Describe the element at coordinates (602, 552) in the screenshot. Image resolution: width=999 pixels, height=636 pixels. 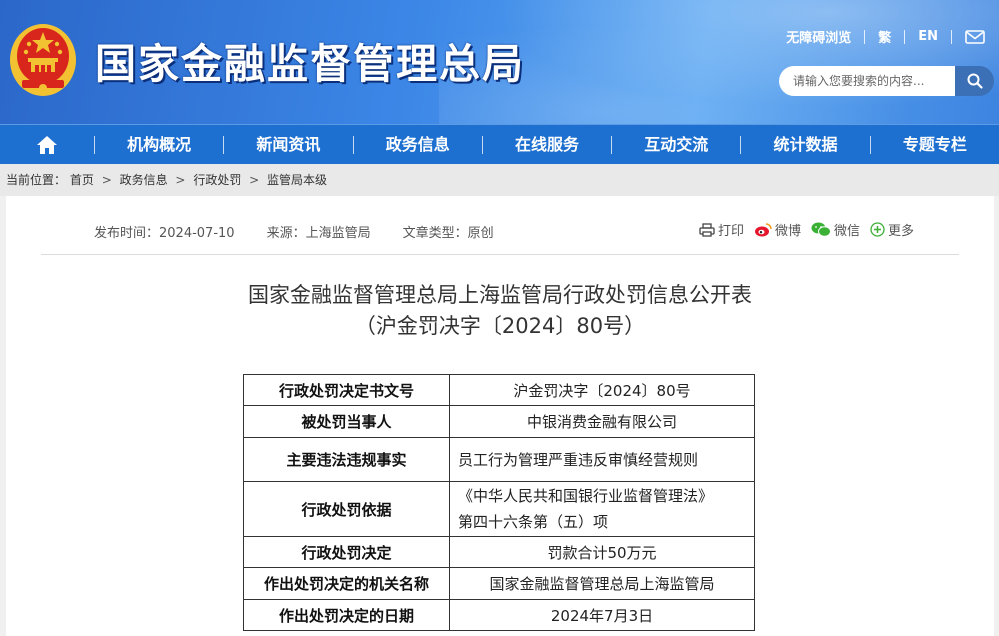
I see `table-value: 罚款合计50万元` at that location.